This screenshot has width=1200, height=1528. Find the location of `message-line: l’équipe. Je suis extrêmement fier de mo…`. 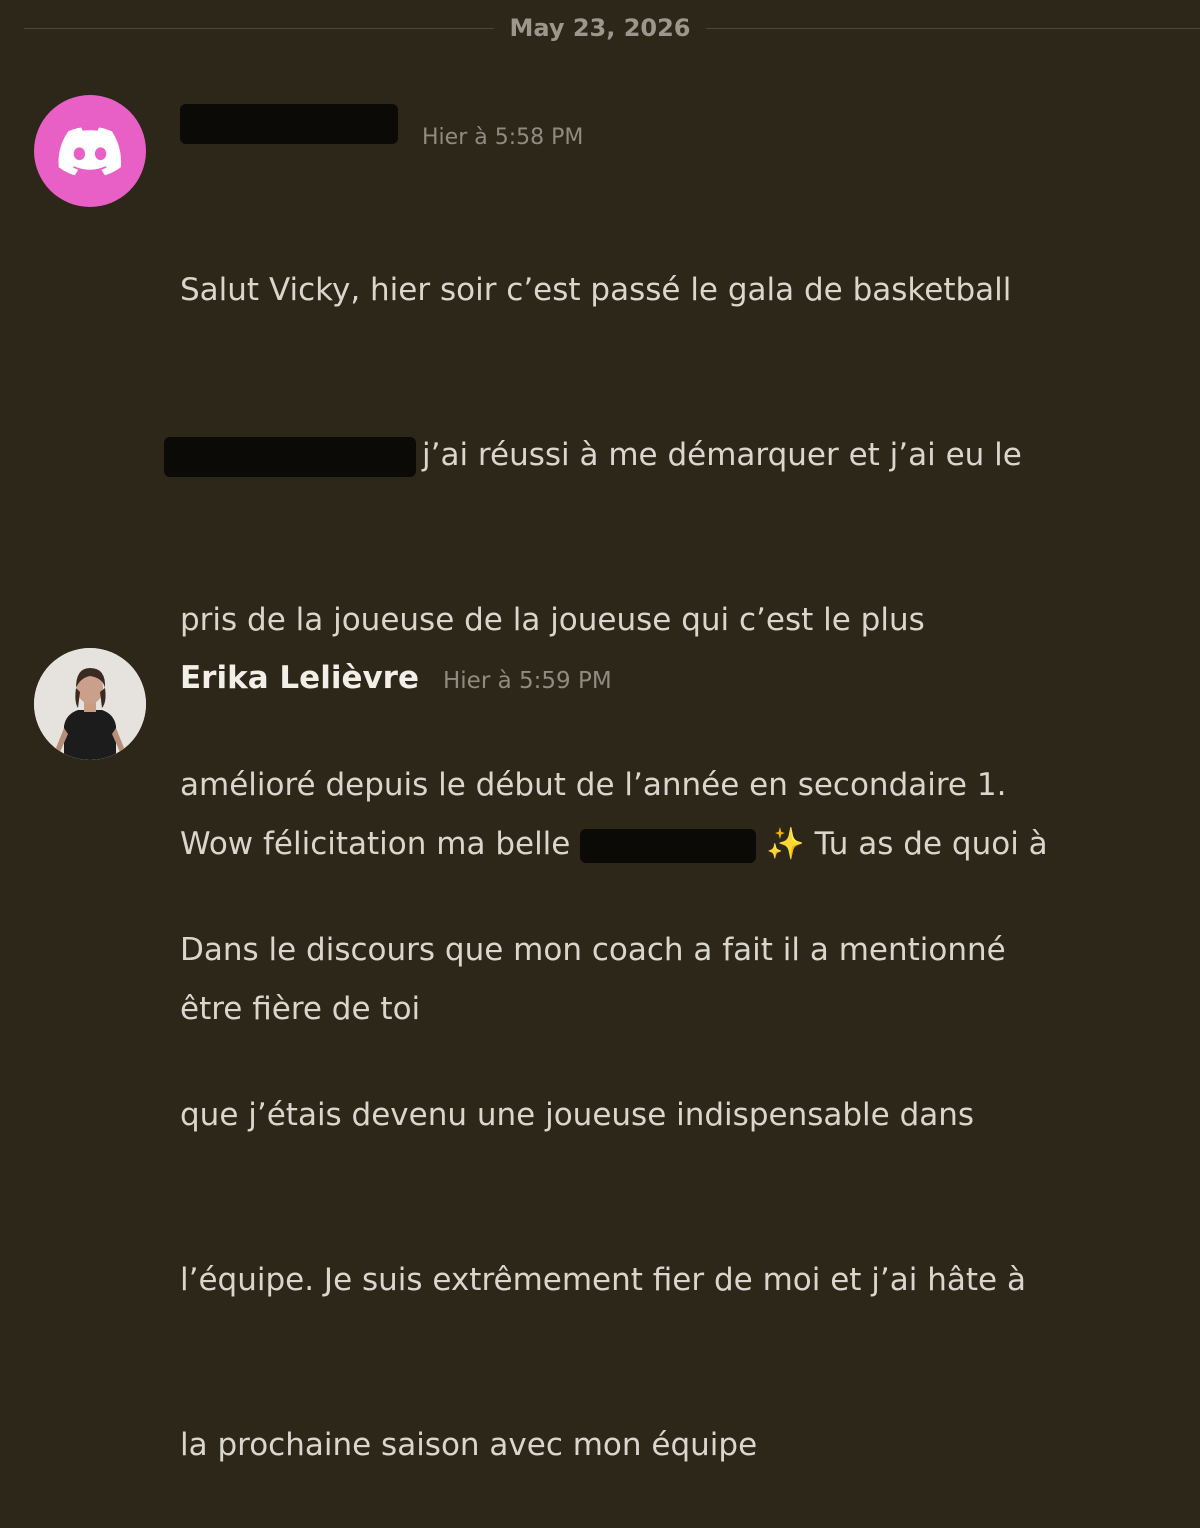

message-line: l’équipe. Je suis extrêmement fier de mo… is located at coordinates (603, 1280).